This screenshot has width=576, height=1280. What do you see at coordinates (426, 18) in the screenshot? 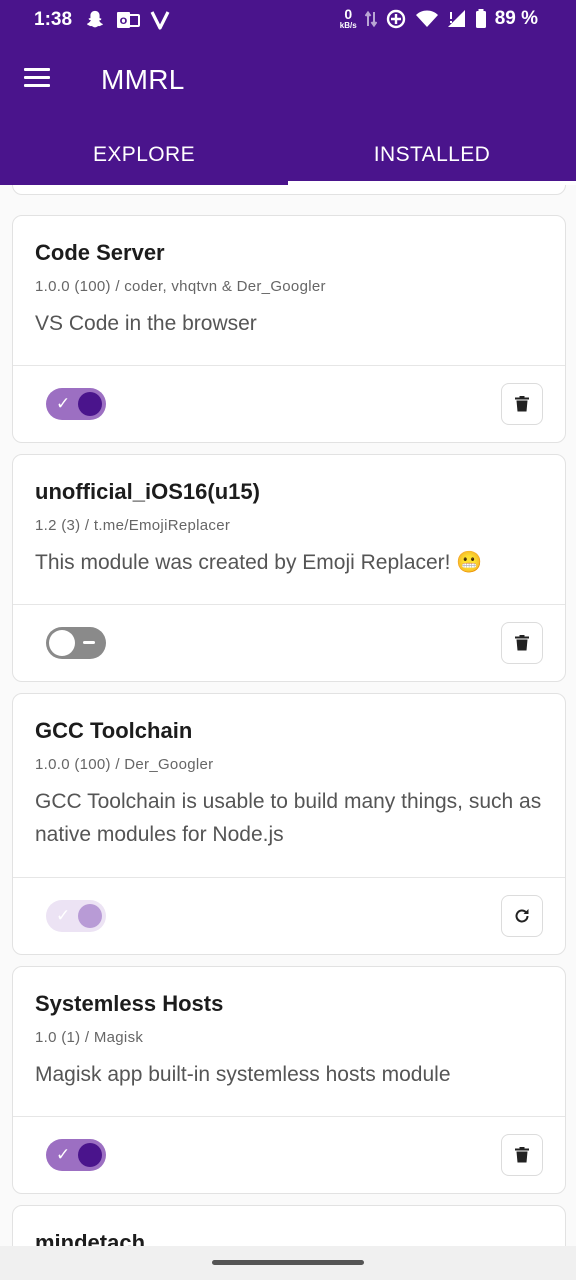
I see `wifi-icon` at bounding box center [426, 18].